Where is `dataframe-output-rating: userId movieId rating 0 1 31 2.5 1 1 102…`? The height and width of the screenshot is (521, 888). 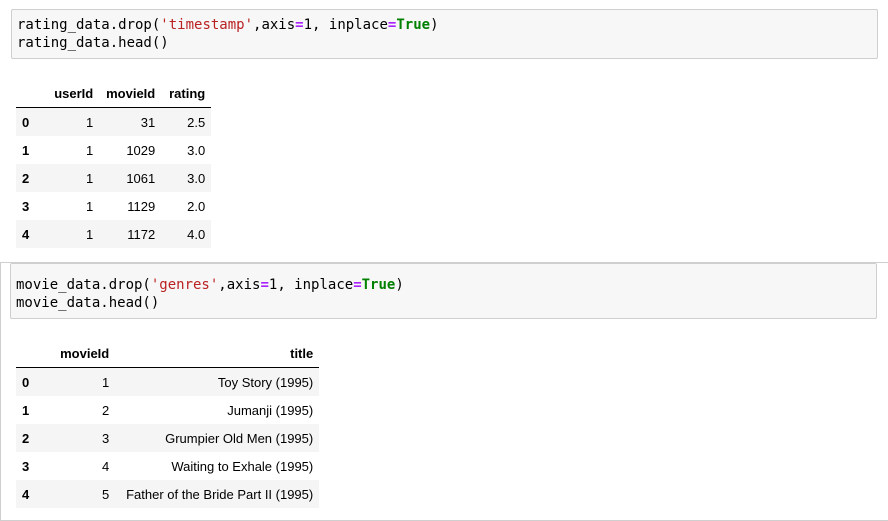 dataframe-output-rating: userId movieId rating 0 1 31 2.5 1 1 102… is located at coordinates (114, 163).